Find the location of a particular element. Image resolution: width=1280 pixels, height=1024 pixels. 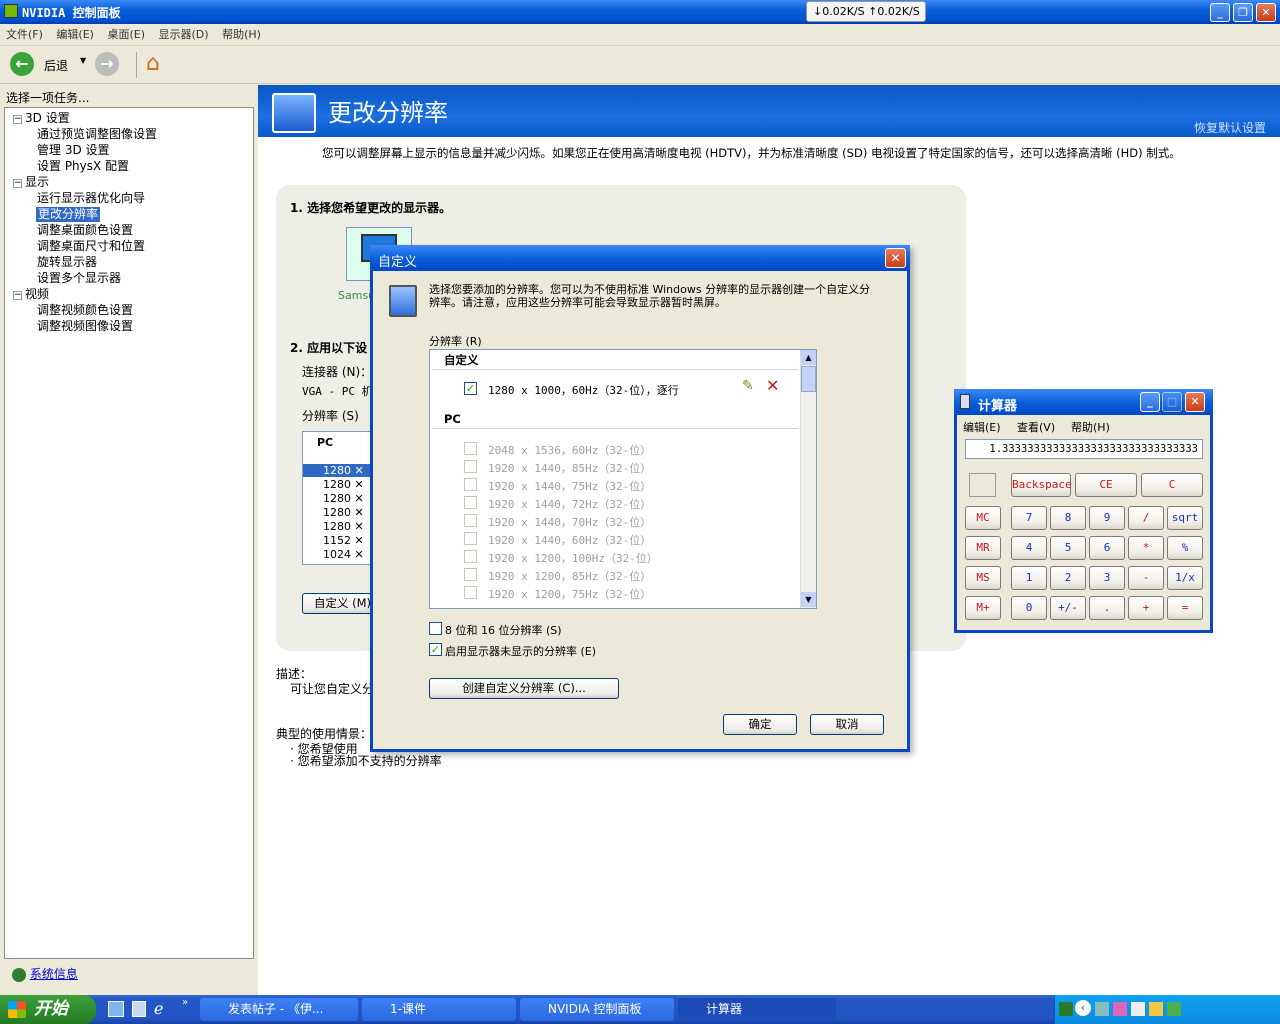

show-desktop-icon is located at coordinates (116, 1009).